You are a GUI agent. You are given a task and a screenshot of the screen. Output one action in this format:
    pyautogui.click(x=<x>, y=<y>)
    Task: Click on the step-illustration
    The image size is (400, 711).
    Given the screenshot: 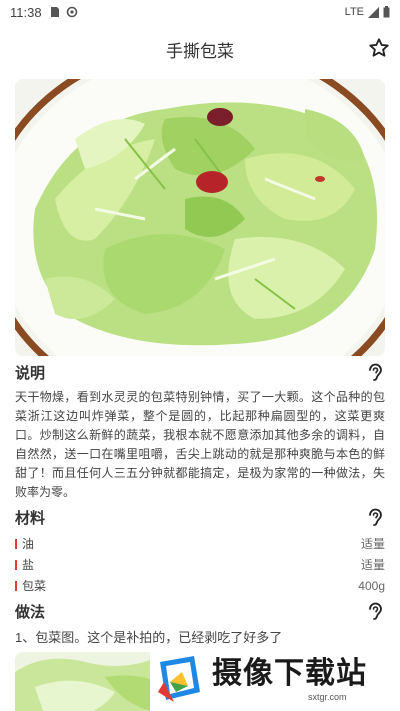 What is the action you would take?
    pyautogui.click(x=86, y=681)
    